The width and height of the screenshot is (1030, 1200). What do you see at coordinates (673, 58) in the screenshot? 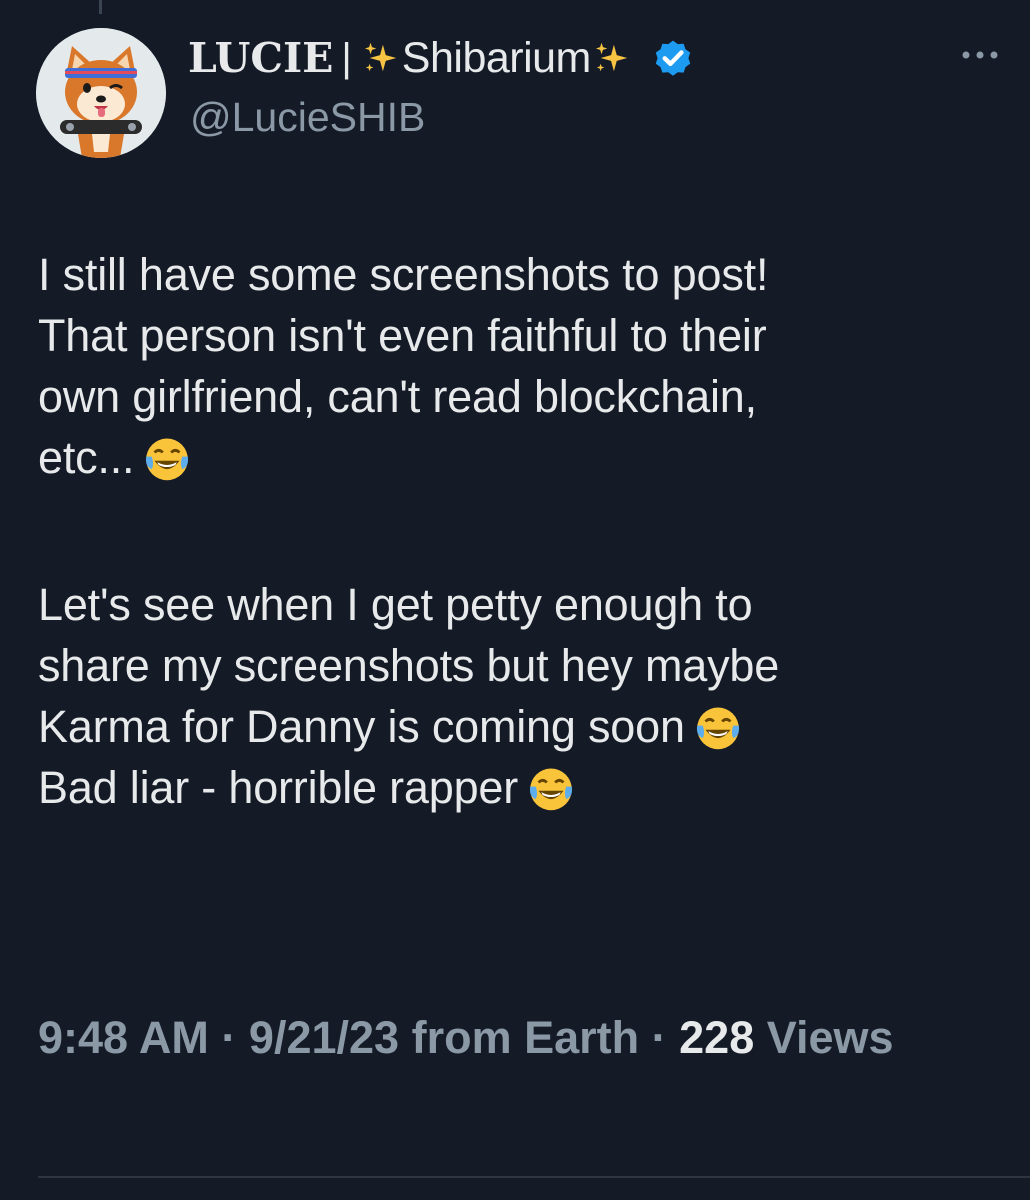
I see `verified-badge-icon` at bounding box center [673, 58].